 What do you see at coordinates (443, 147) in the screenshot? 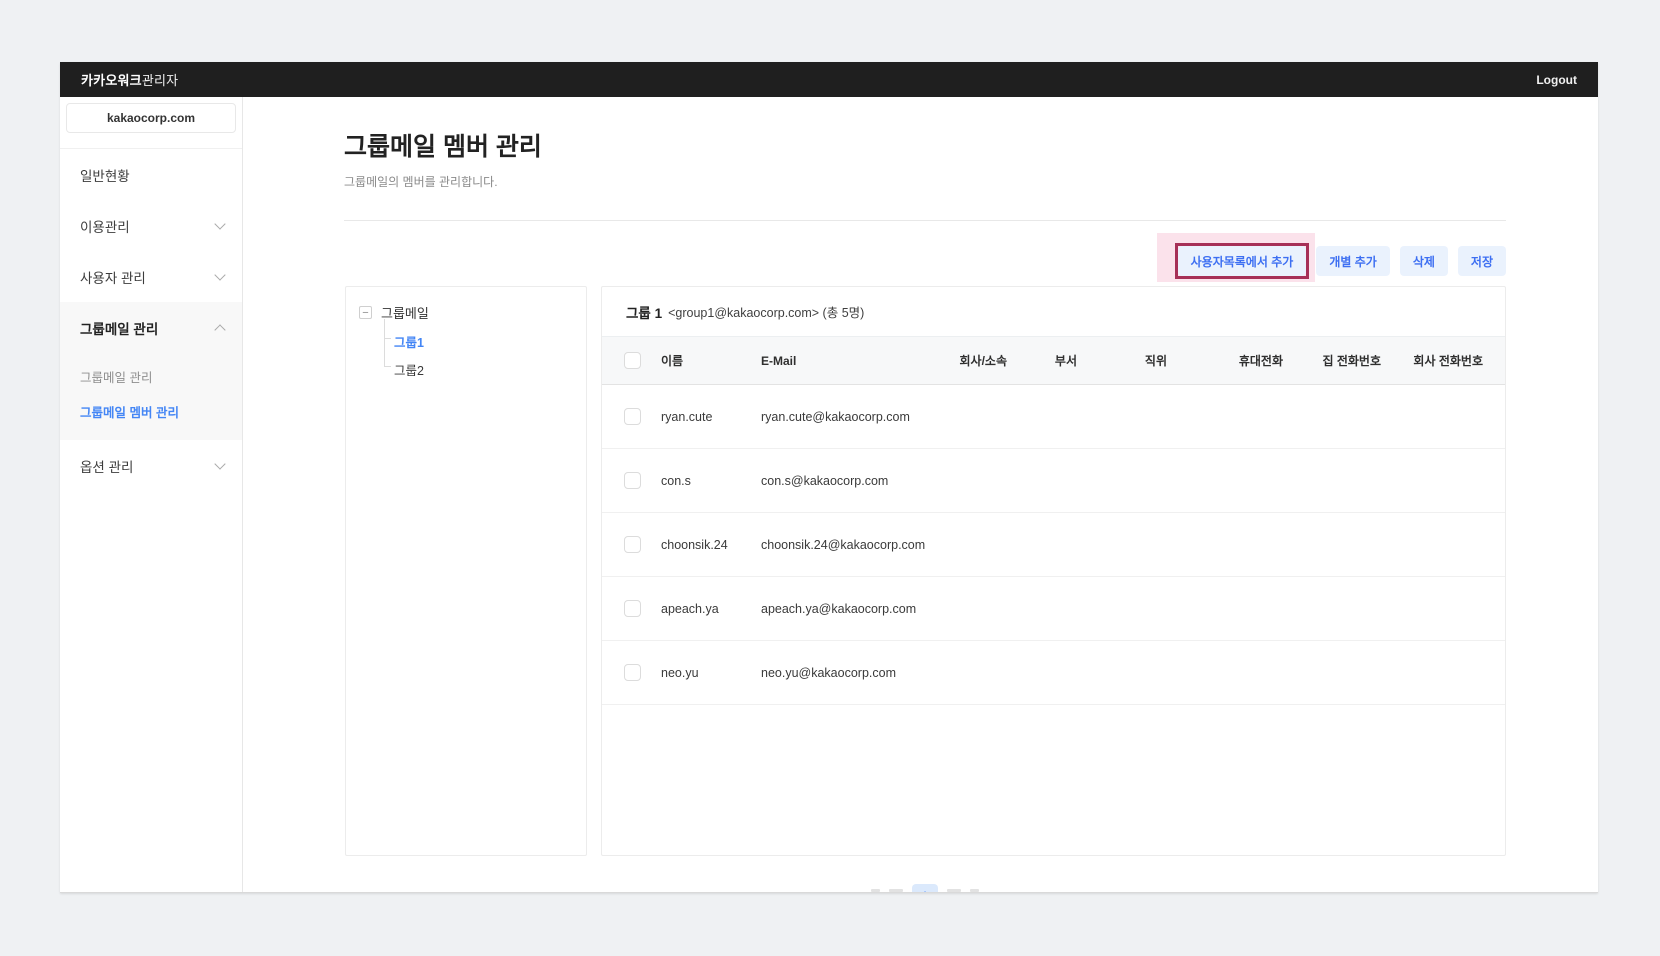
I see `page-title: 그룹메일 멤버 관리` at bounding box center [443, 147].